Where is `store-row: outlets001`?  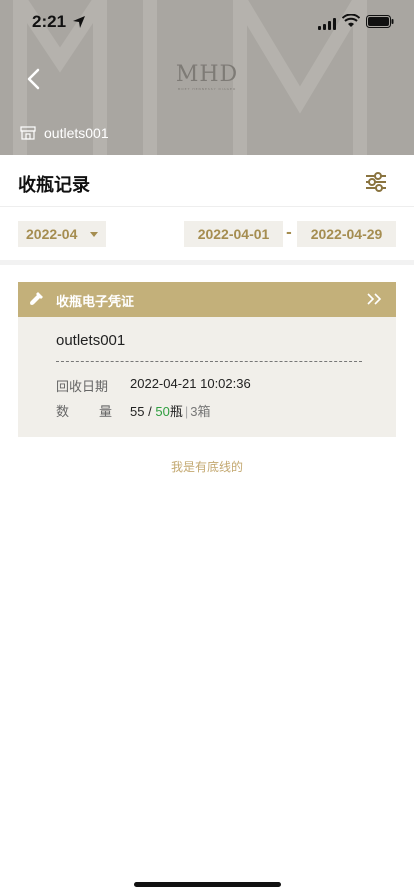
store-row: outlets001 is located at coordinates (64, 133).